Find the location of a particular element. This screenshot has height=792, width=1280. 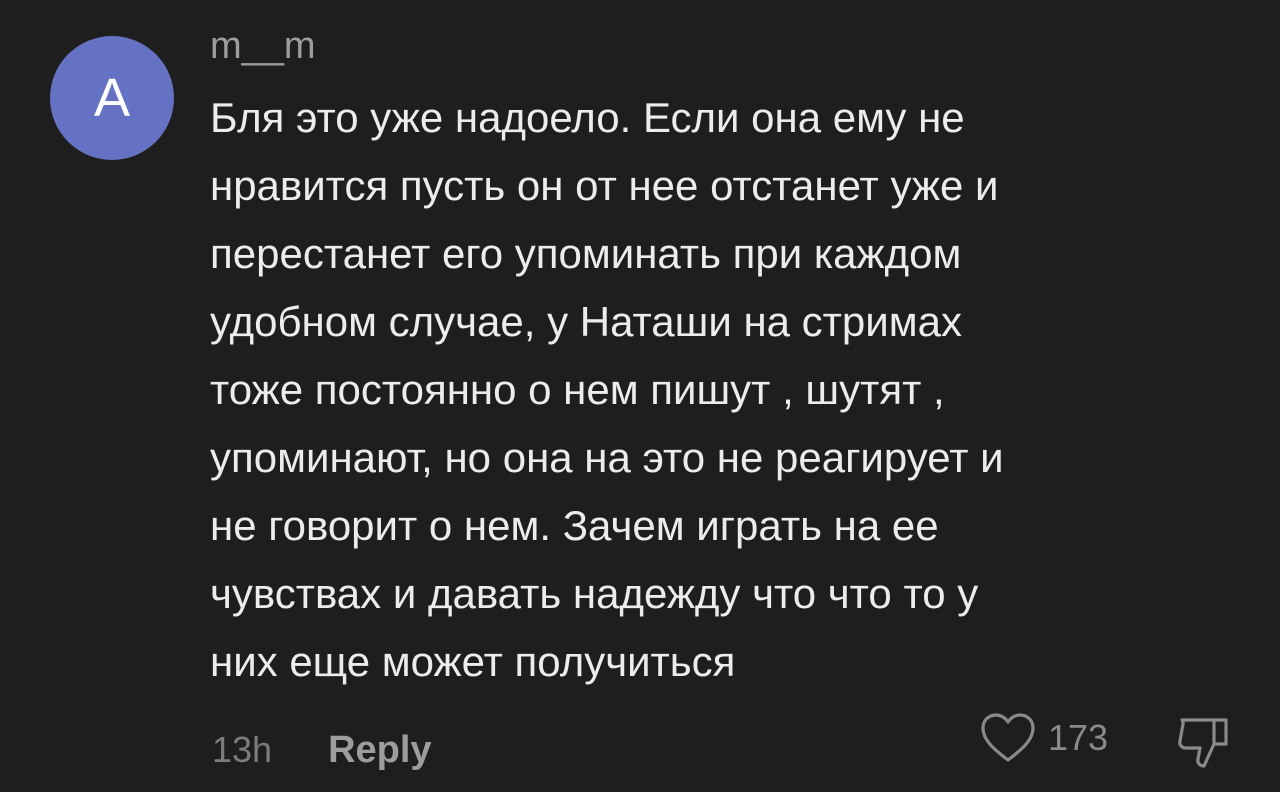

avatar: A is located at coordinates (112, 98).